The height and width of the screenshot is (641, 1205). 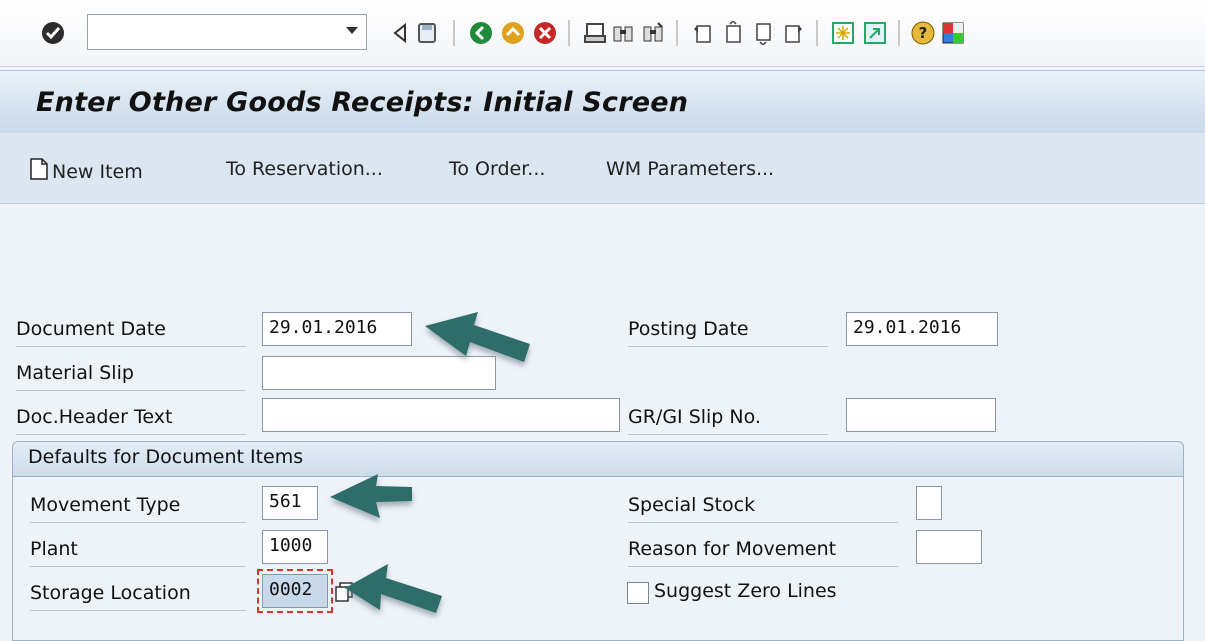 What do you see at coordinates (371, 496) in the screenshot?
I see `arrow-to-movement-type` at bounding box center [371, 496].